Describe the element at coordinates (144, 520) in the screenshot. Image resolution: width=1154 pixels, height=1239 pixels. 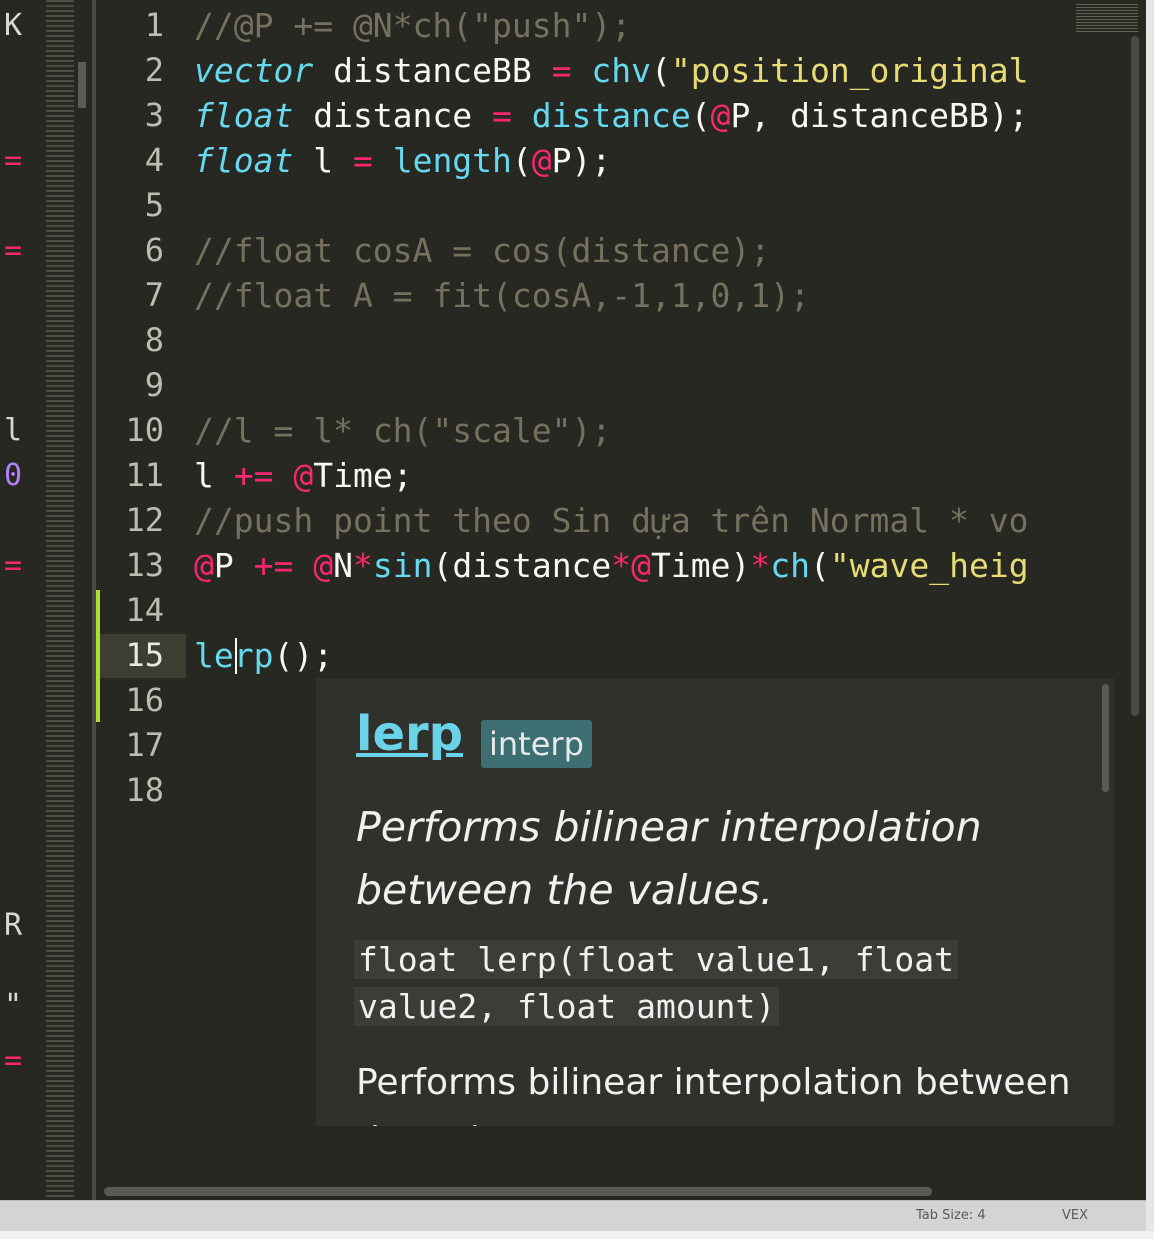
I see `line-number: 12` at that location.